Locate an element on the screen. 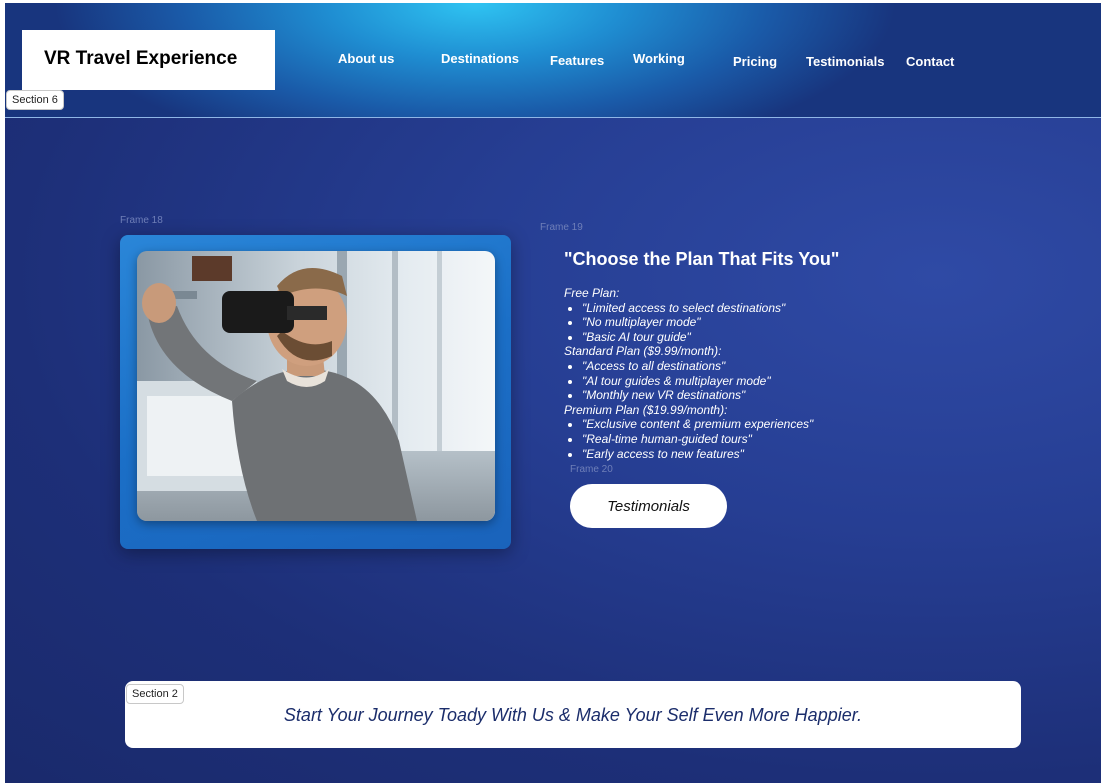  testimonials-button: Testimonials is located at coordinates (648, 506).